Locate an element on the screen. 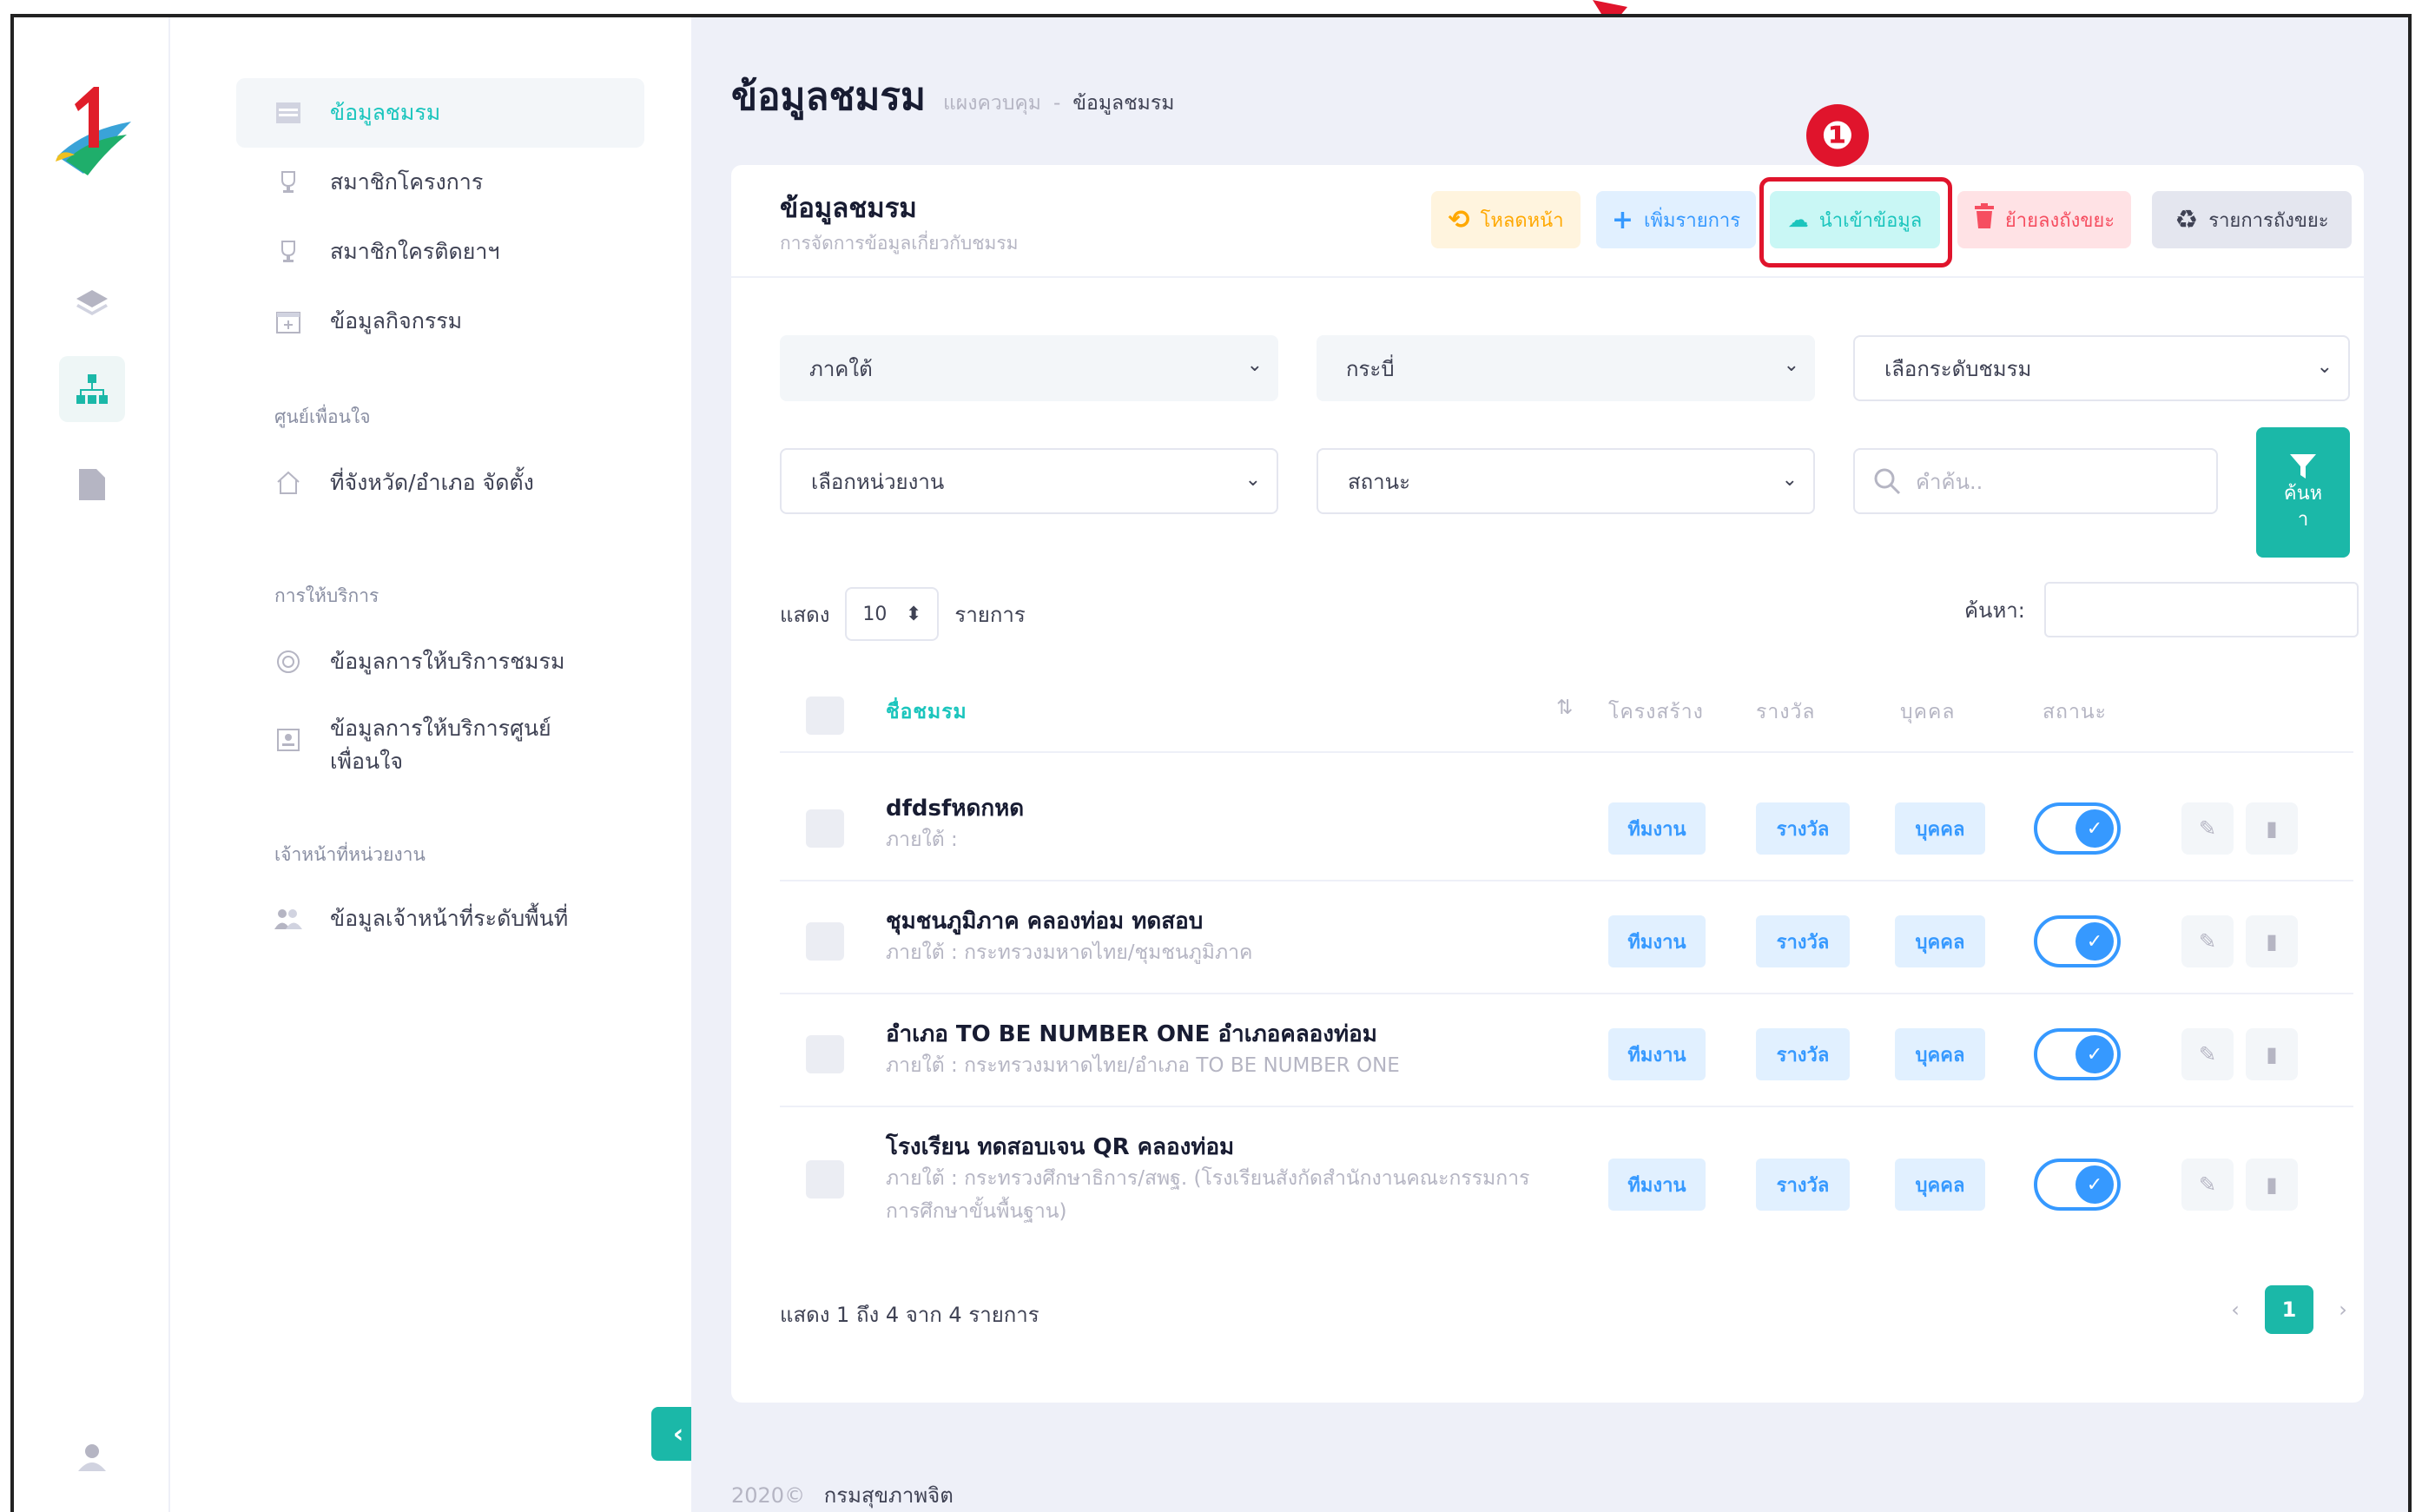  sidebar-item-club-data: ข้อมูลชมรม is located at coordinates (440, 113).